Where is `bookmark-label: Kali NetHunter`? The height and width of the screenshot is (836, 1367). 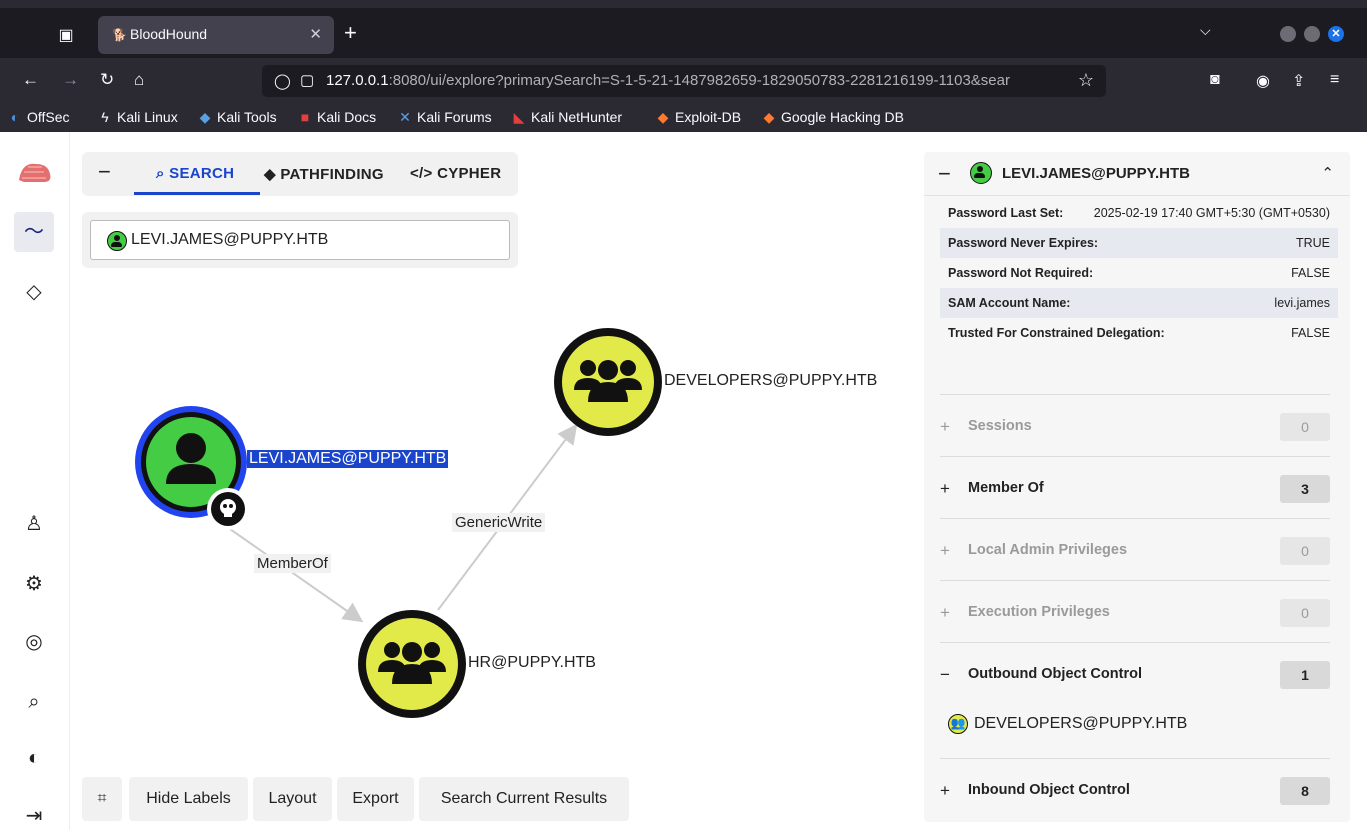
bookmark-label: Kali NetHunter is located at coordinates (577, 117).